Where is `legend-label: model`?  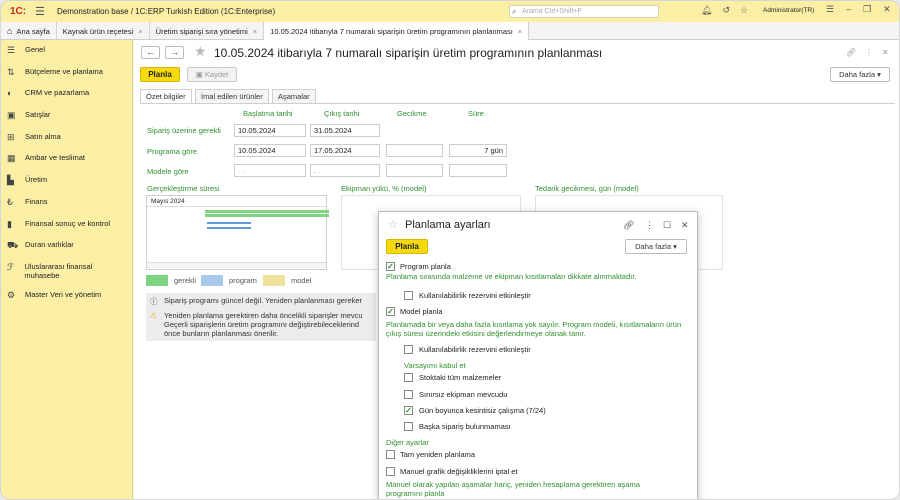
legend-label: model is located at coordinates (301, 280).